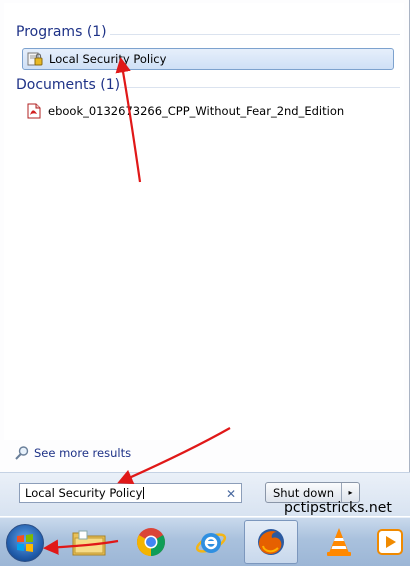 The height and width of the screenshot is (566, 410). Describe the element at coordinates (35, 59) in the screenshot. I see `security-policy-icon` at that location.